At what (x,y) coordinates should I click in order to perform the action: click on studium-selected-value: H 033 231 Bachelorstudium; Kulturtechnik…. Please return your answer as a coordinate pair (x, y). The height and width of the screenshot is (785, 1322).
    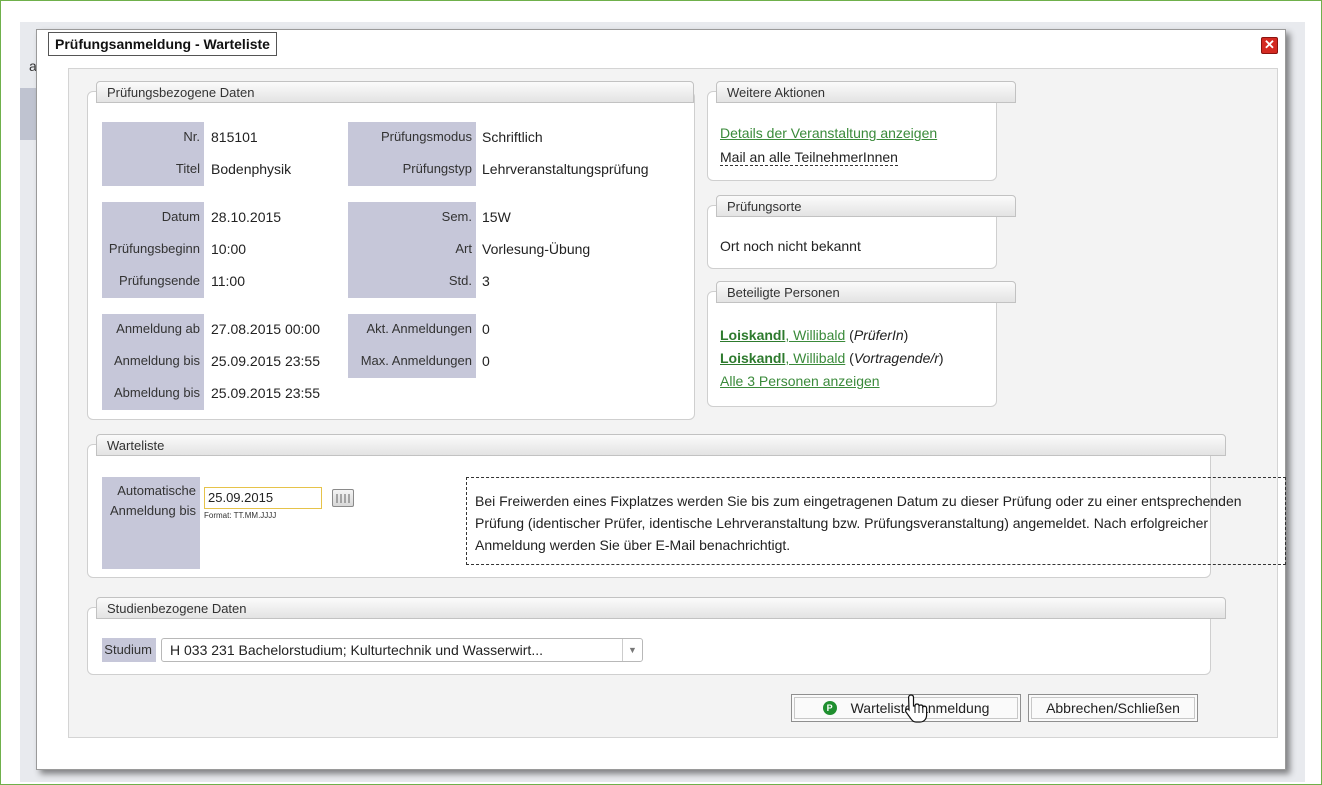
    Looking at the image, I should click on (356, 650).